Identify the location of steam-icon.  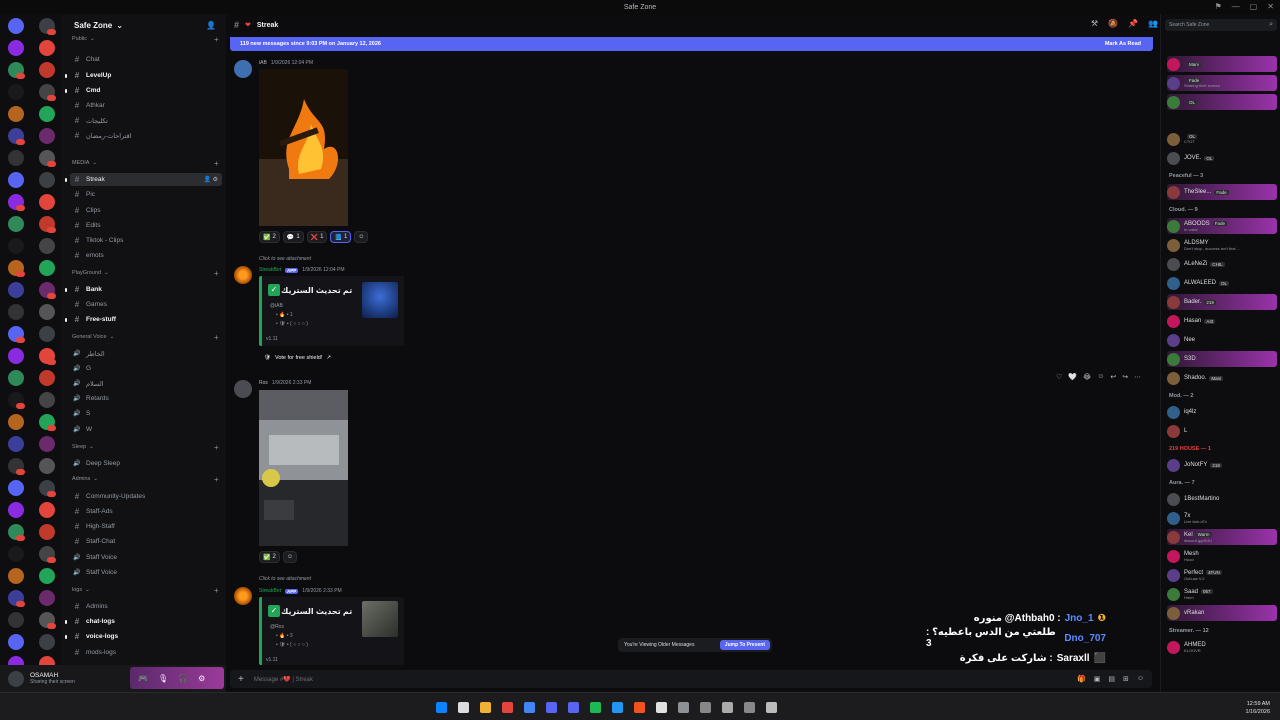
(595, 707).